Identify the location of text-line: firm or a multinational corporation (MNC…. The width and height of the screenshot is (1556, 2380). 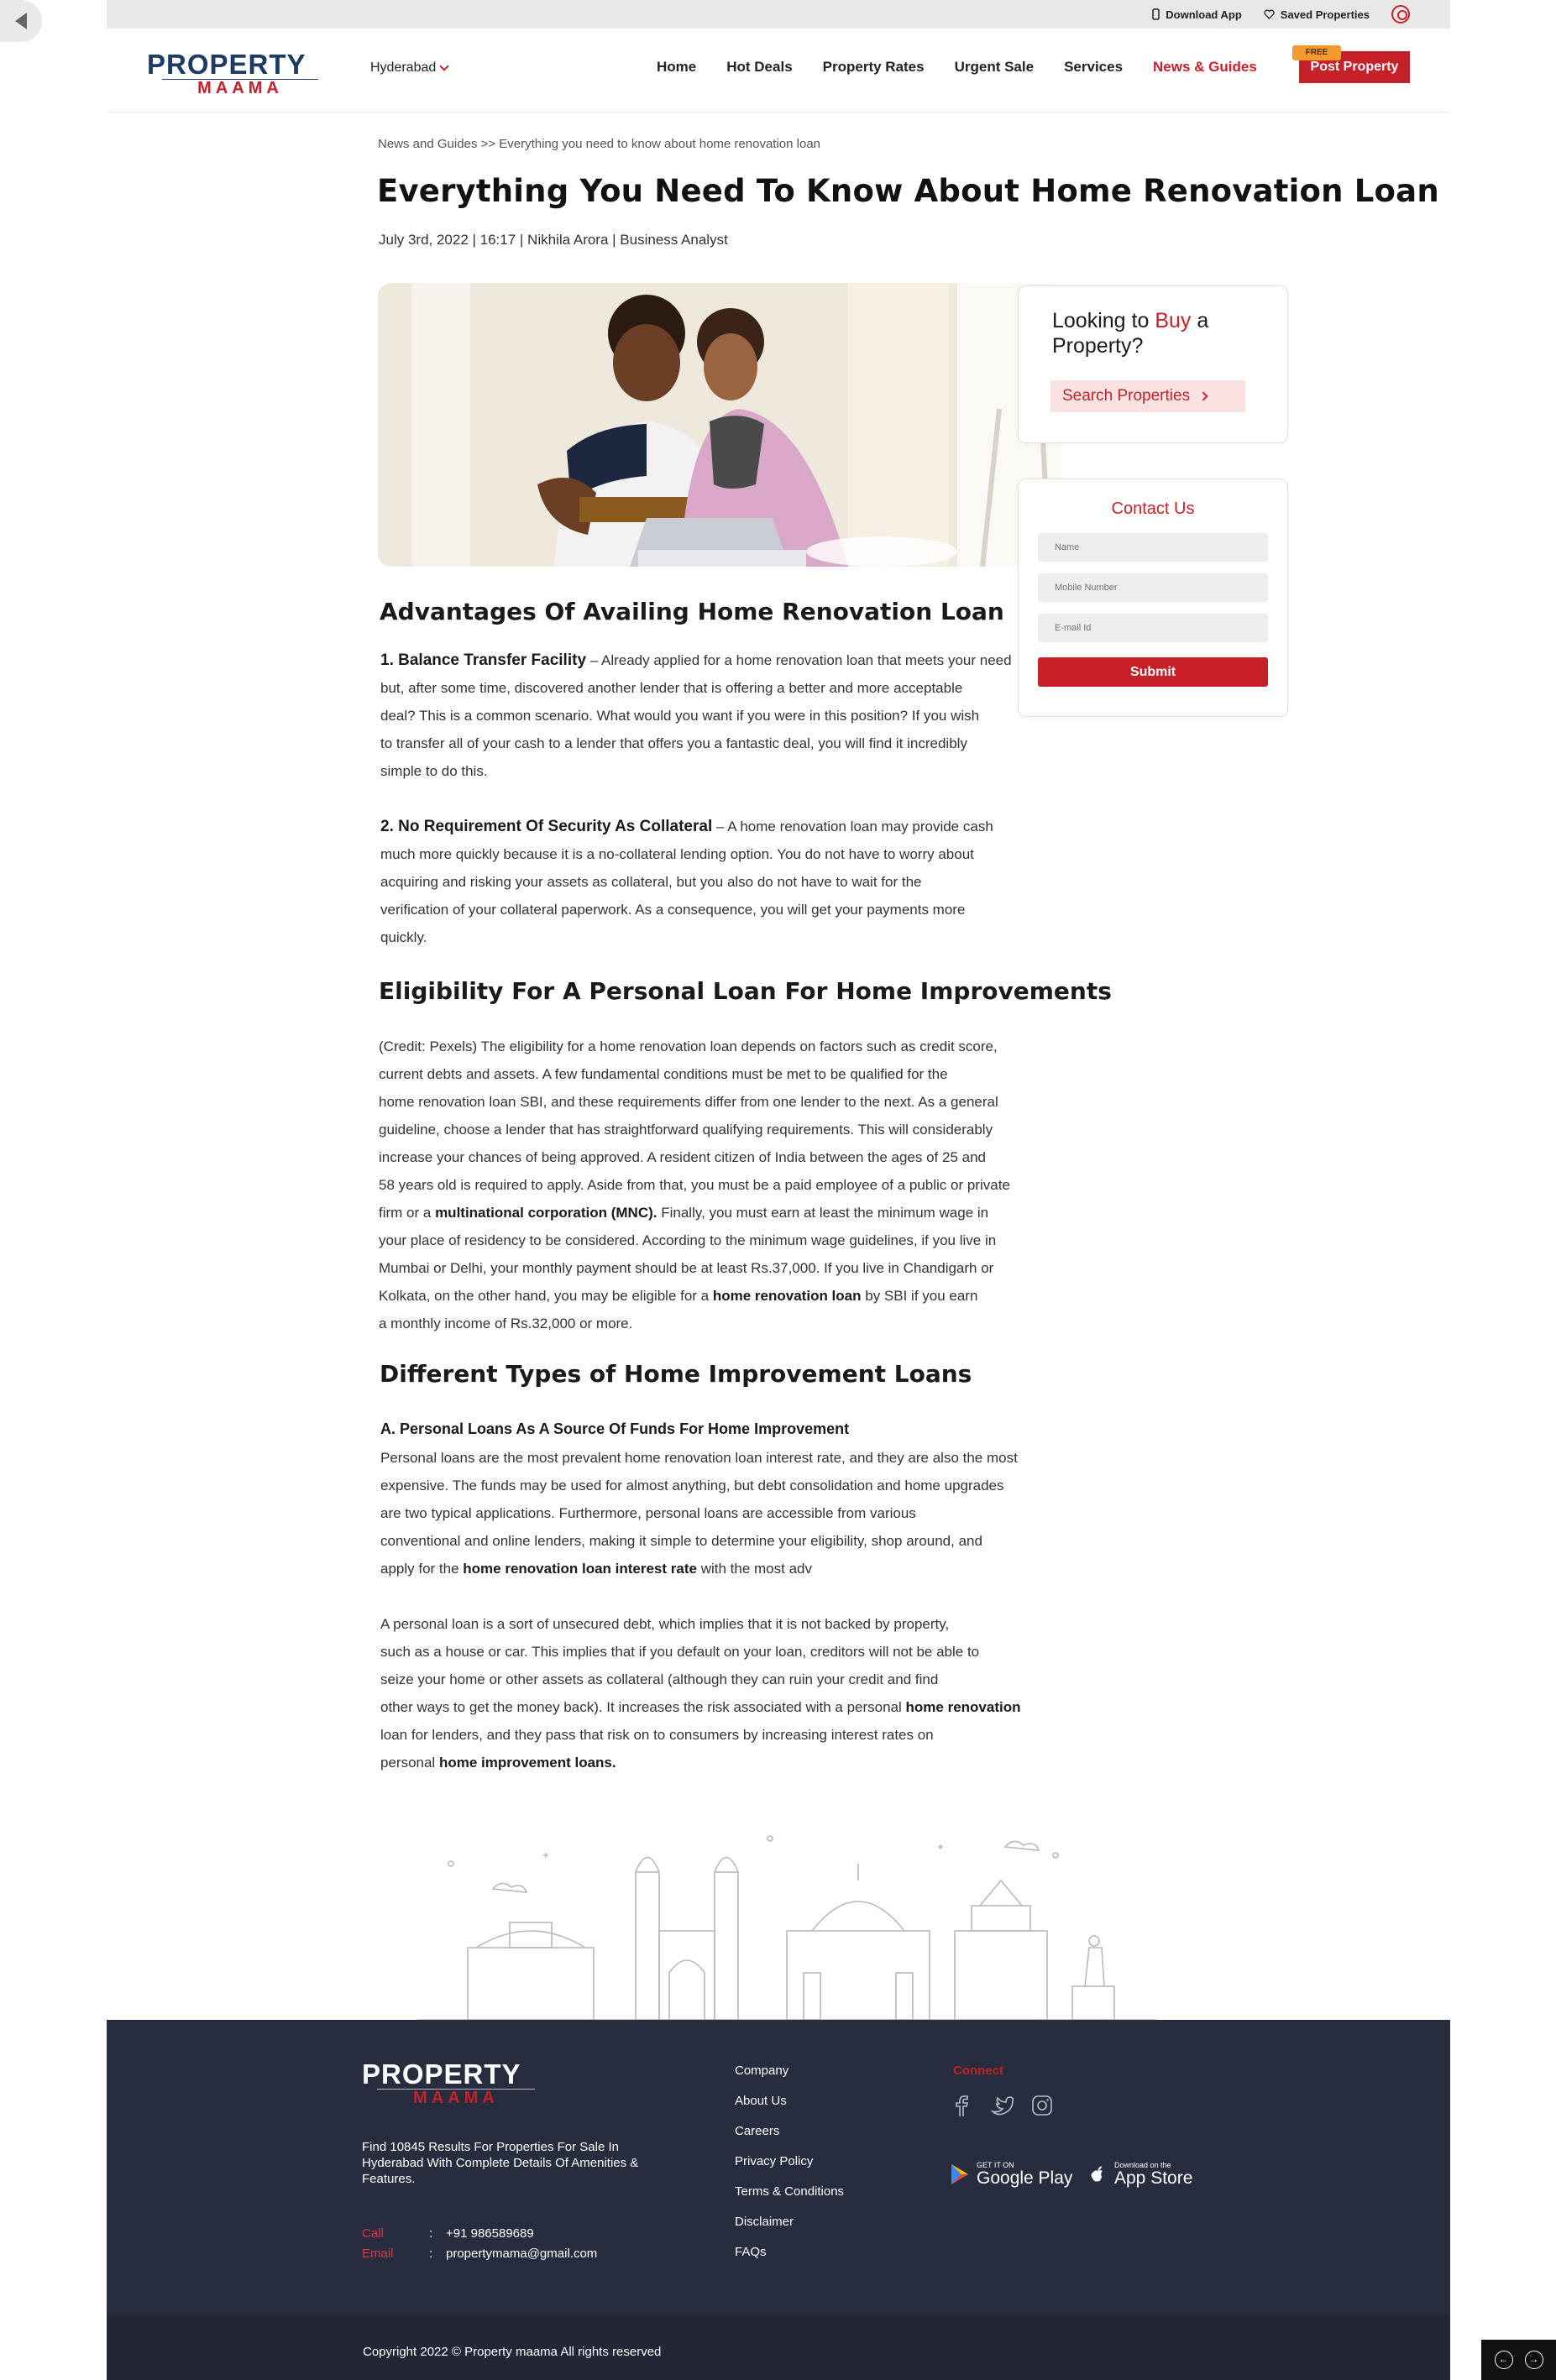
(684, 1213).